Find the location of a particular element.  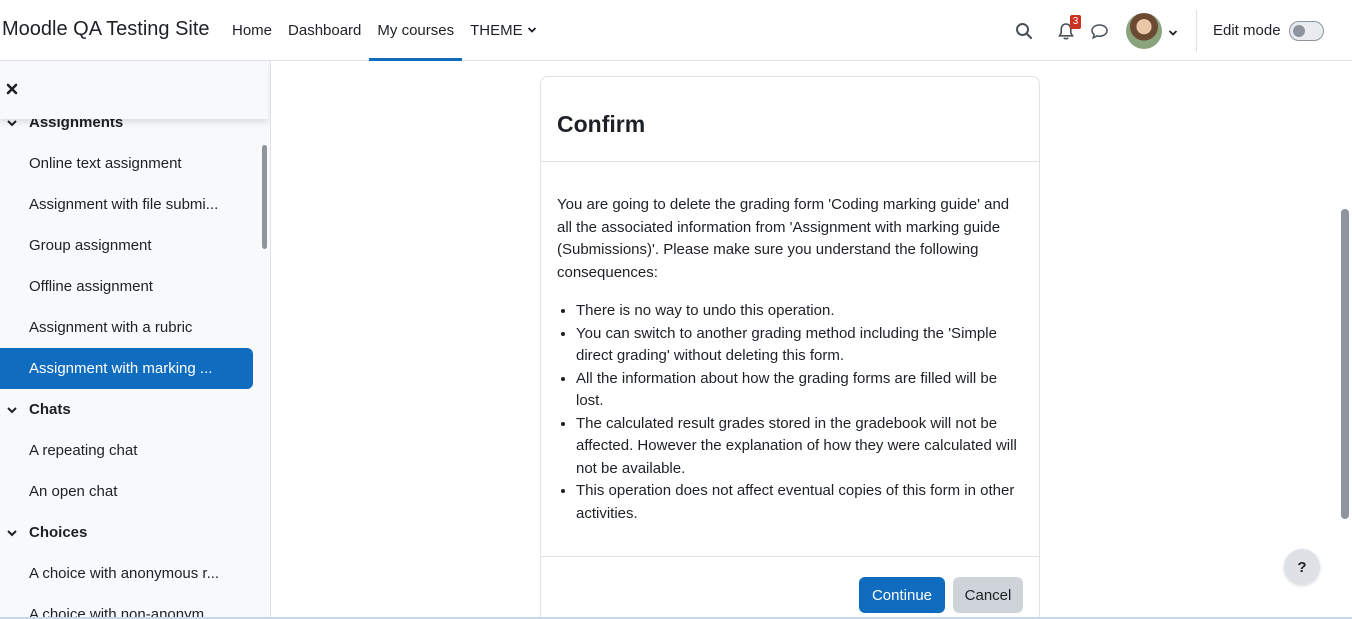

edit-mode-toggle is located at coordinates (1306, 31).